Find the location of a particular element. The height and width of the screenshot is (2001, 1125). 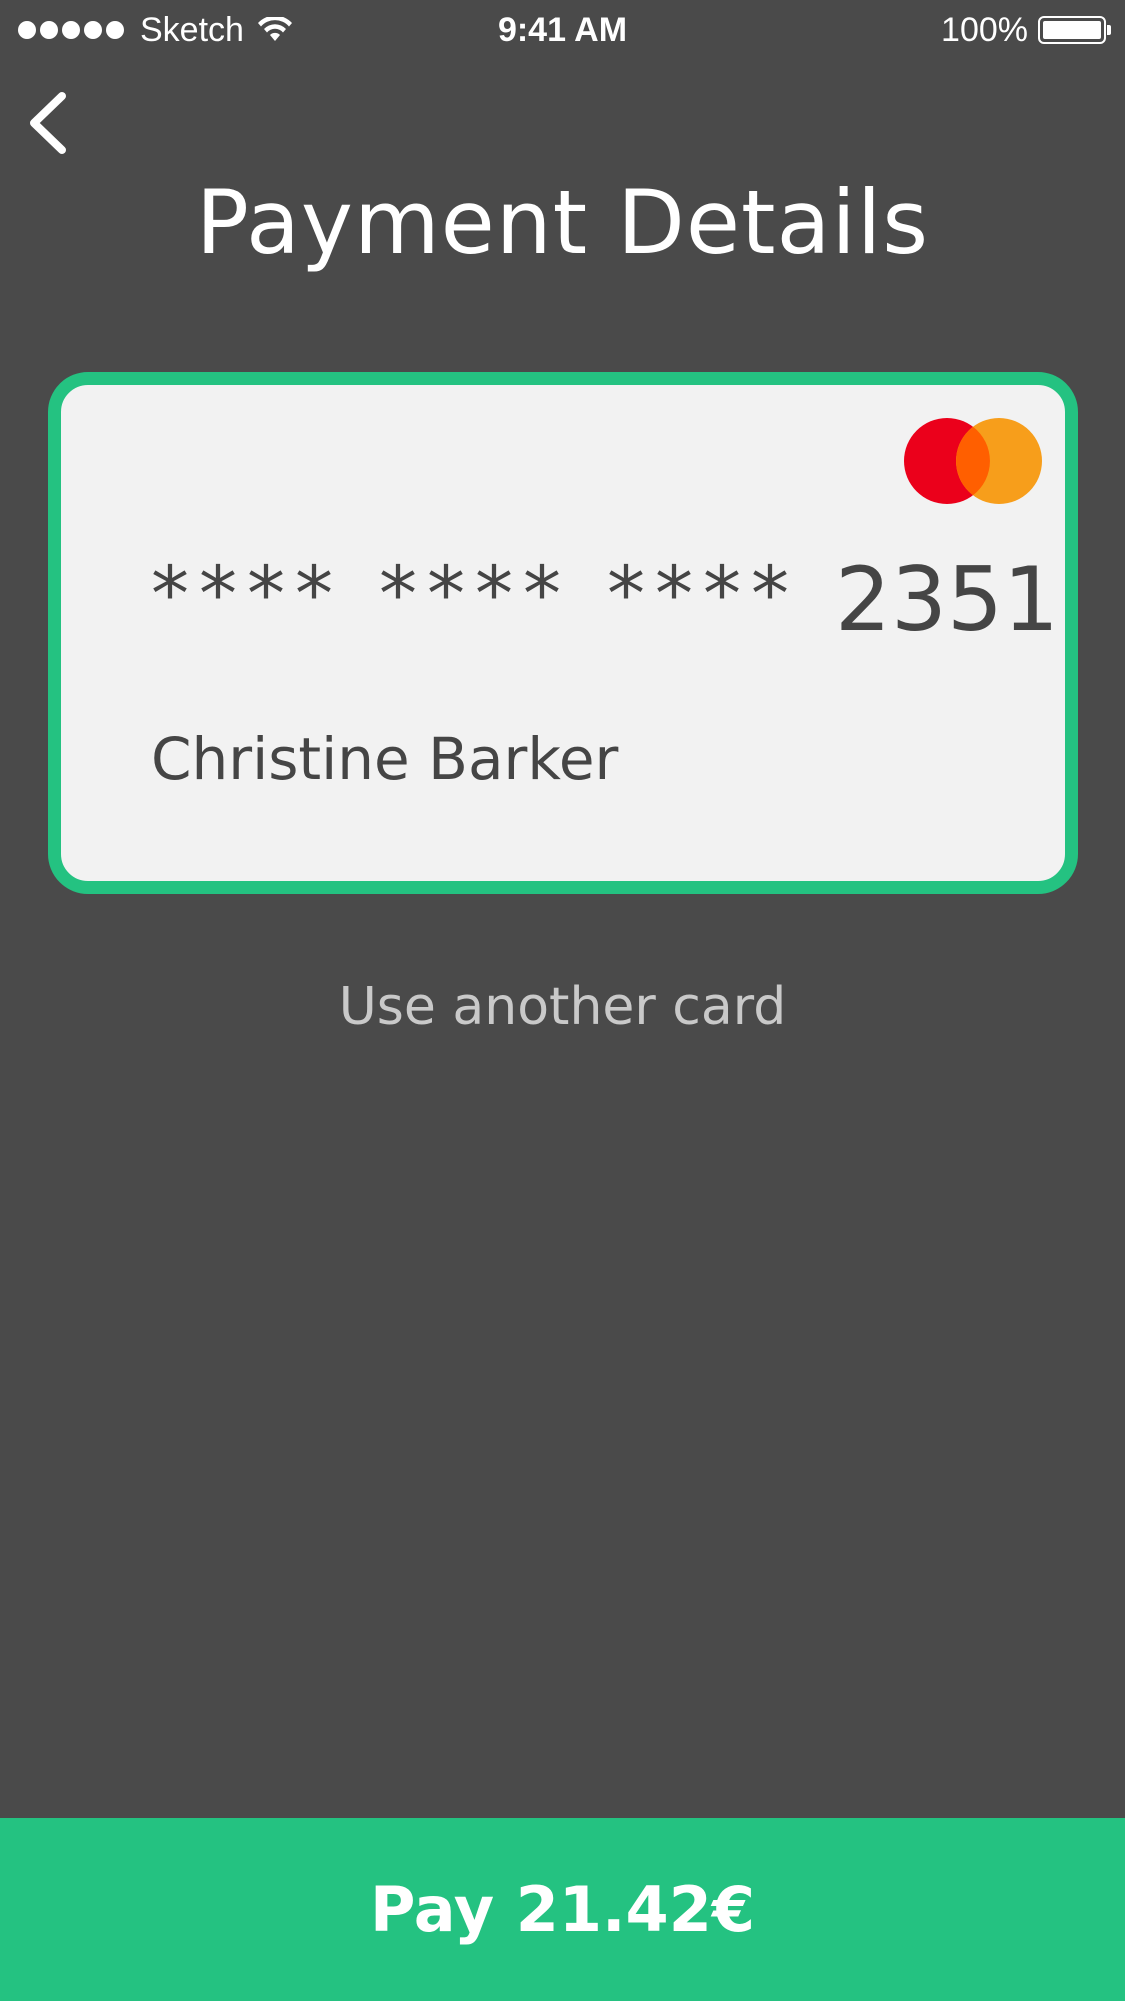

pay-button: Pay 21.42€ is located at coordinates (562, 1909).